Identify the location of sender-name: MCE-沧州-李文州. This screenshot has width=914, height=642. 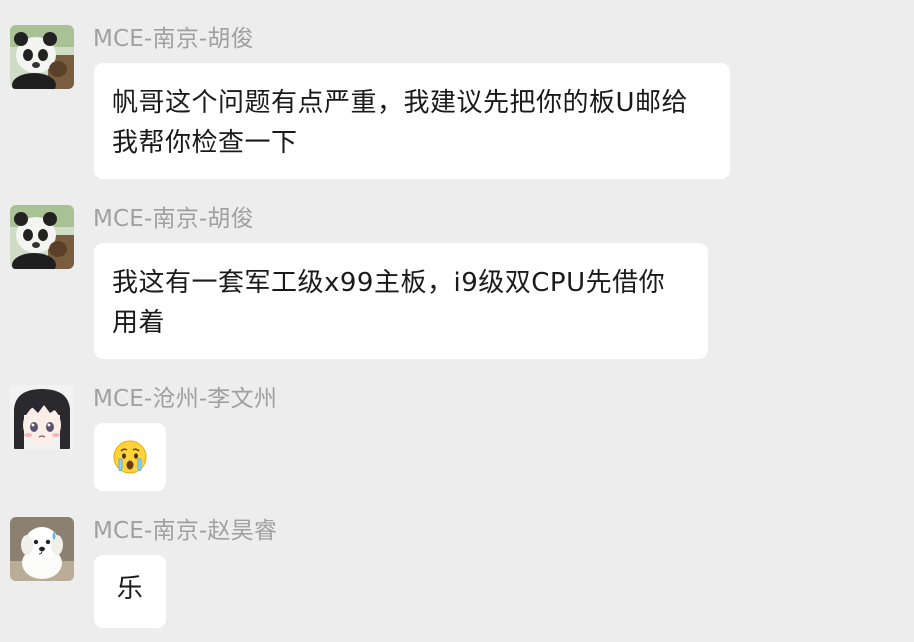
(185, 399).